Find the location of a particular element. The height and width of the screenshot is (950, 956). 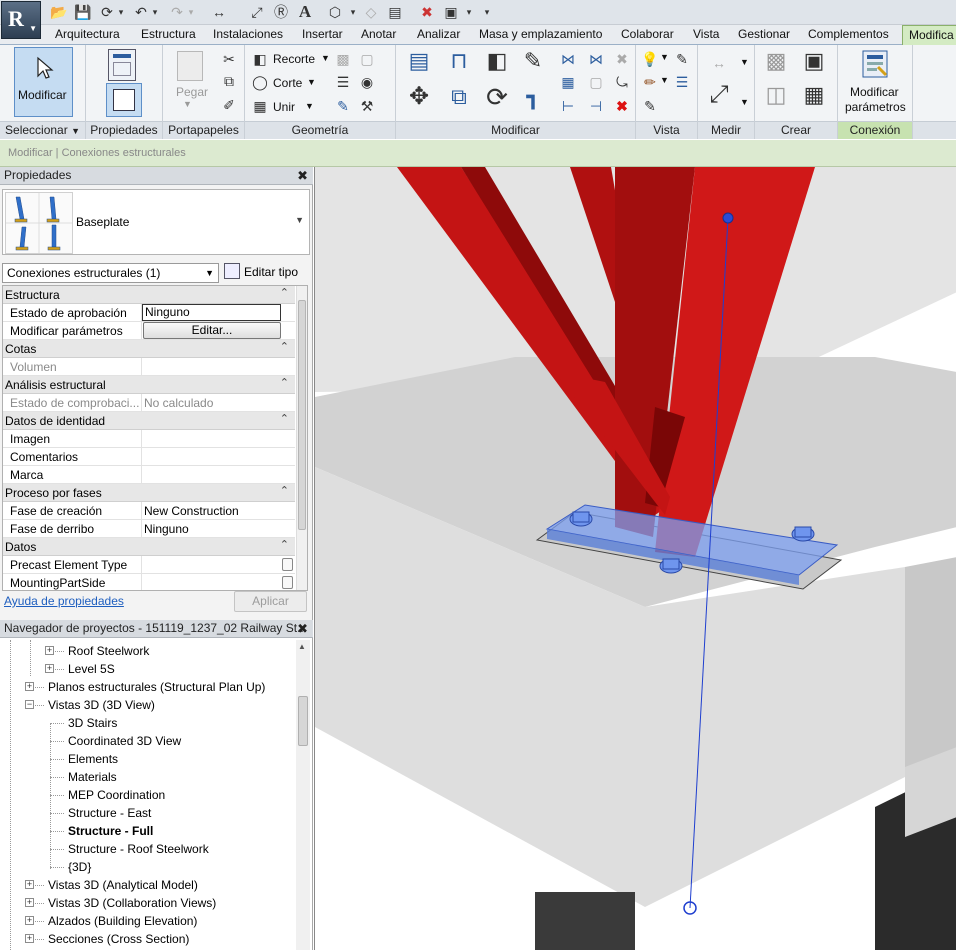

browser-item: Materials is located at coordinates (92, 777).